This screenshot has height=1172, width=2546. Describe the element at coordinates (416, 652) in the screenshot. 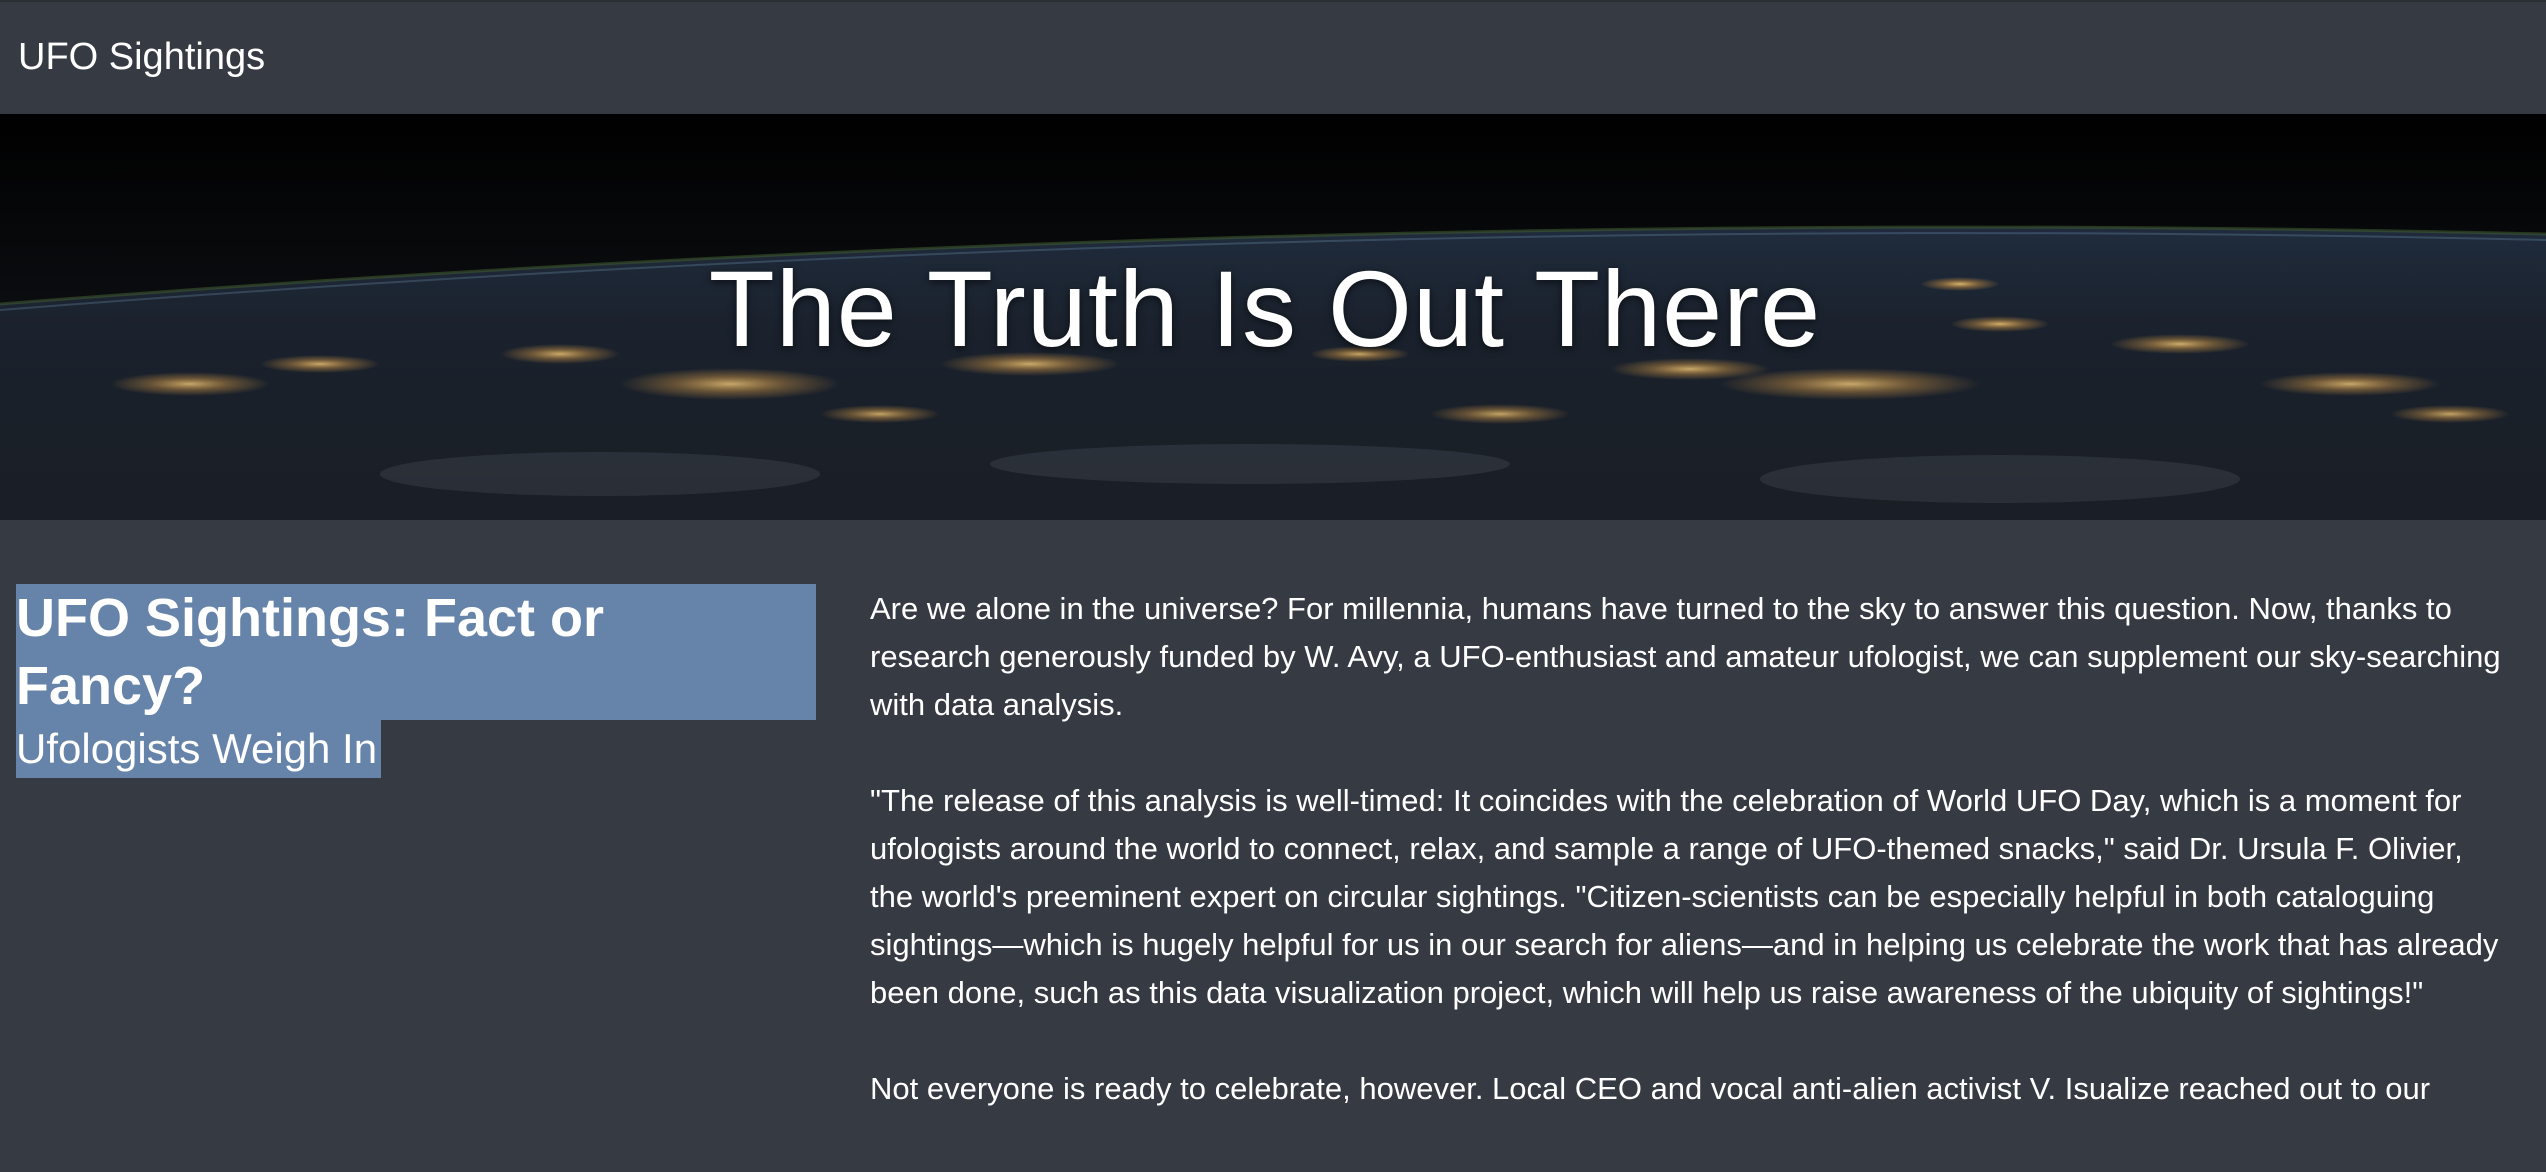

I see `article-headline: UFO Sightings: Fact or Fancy?` at that location.